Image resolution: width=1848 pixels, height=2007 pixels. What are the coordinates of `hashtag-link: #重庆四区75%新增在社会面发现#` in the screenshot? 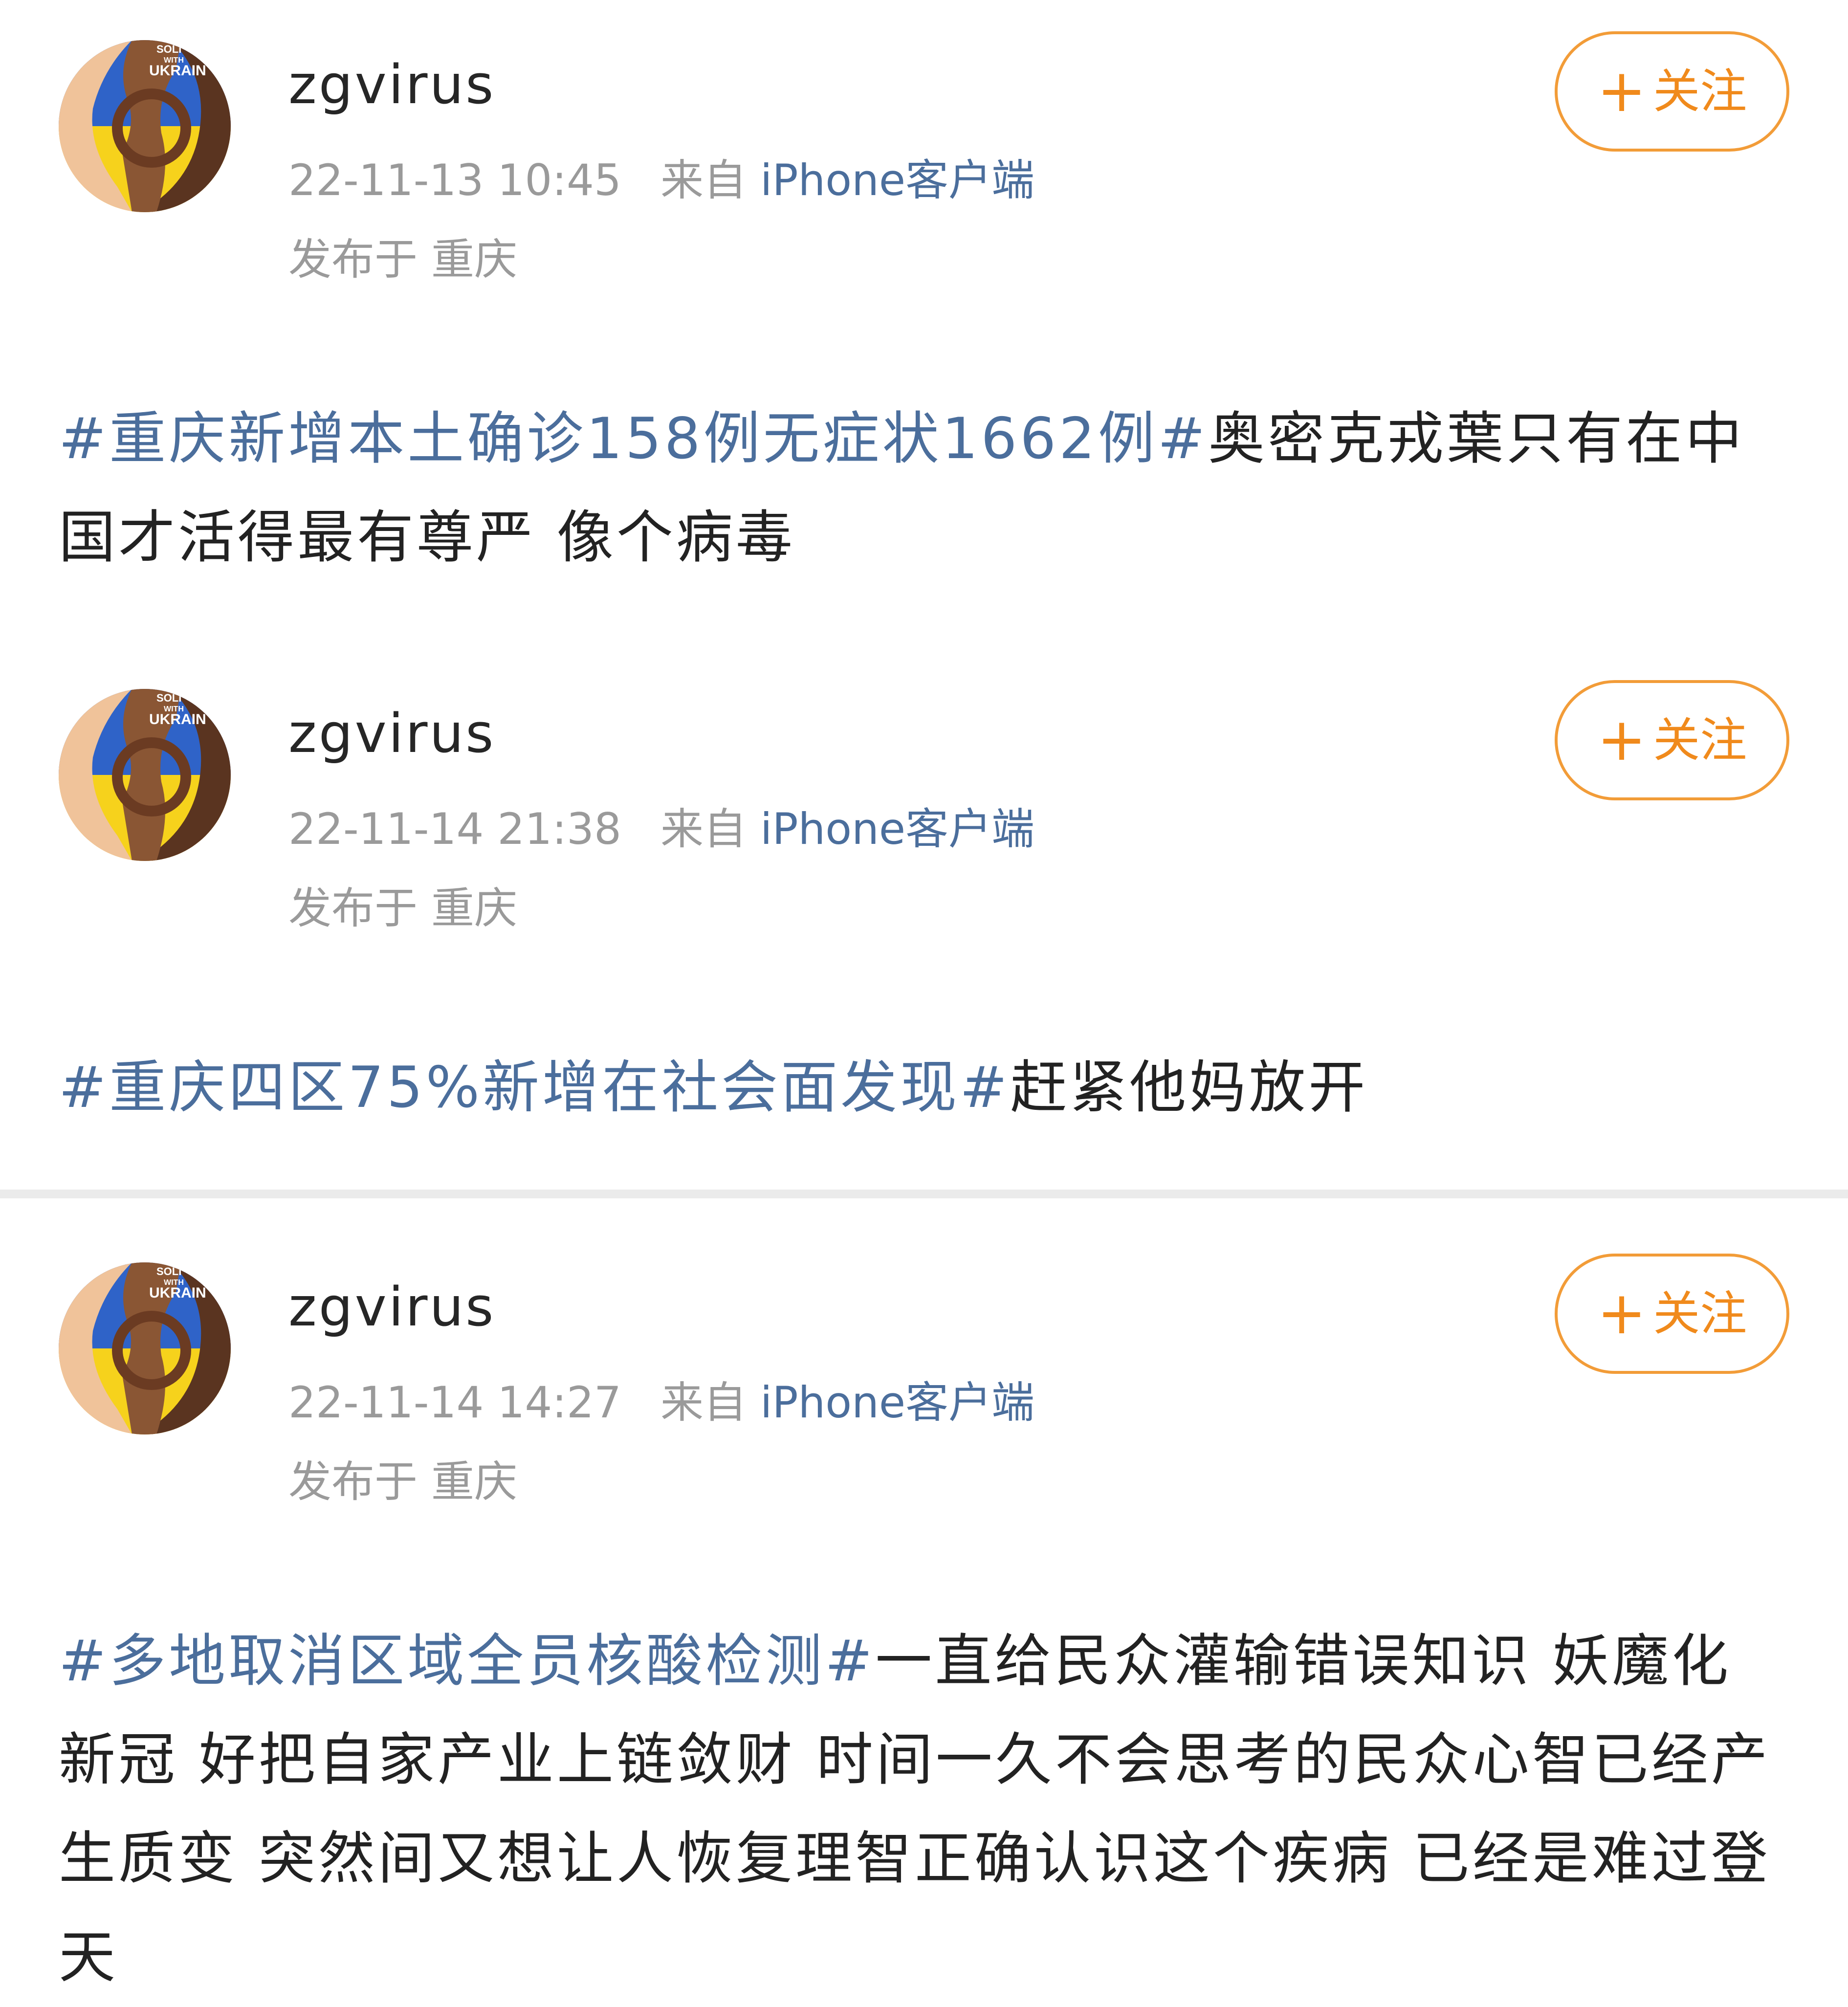 It's located at (534, 1088).